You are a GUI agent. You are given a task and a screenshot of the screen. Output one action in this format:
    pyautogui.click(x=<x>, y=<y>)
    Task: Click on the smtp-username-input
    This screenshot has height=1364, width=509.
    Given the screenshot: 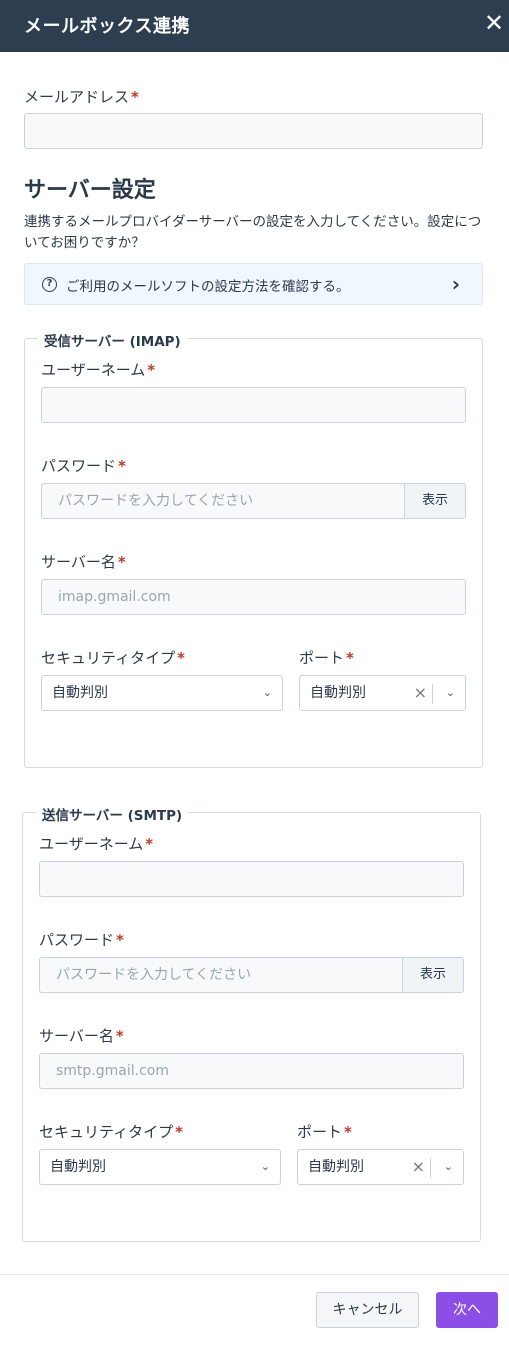 What is the action you would take?
    pyautogui.click(x=251, y=879)
    